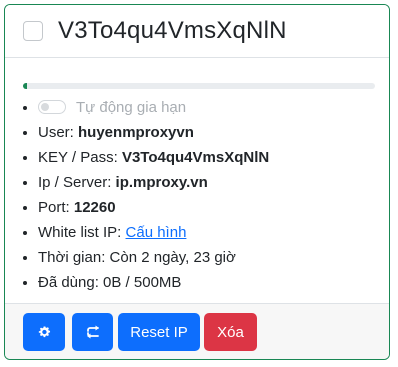  What do you see at coordinates (161, 182) in the screenshot?
I see `server-value: ip.mproxy.vn` at bounding box center [161, 182].